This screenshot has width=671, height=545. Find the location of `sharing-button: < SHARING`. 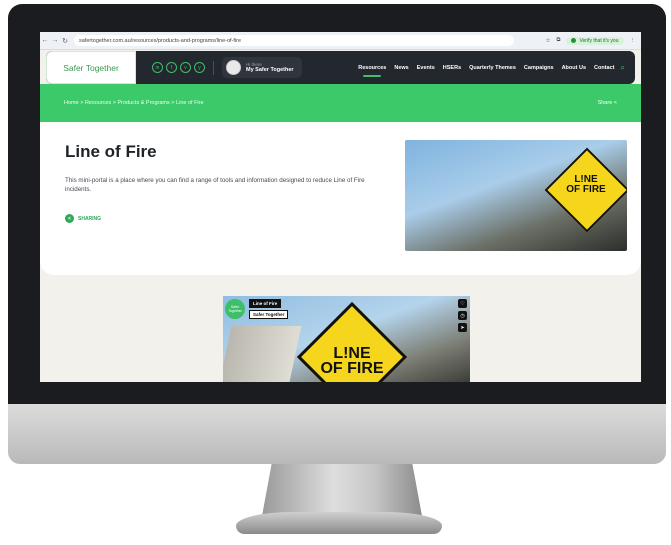

sharing-button: < SHARING is located at coordinates (83, 218).